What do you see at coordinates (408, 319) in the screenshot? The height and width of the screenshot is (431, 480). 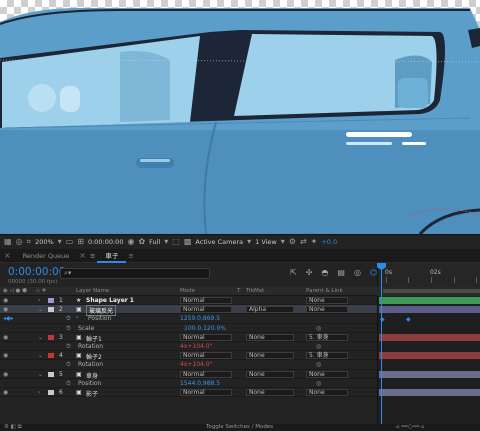 I see `keyframe-icon: ◆` at bounding box center [408, 319].